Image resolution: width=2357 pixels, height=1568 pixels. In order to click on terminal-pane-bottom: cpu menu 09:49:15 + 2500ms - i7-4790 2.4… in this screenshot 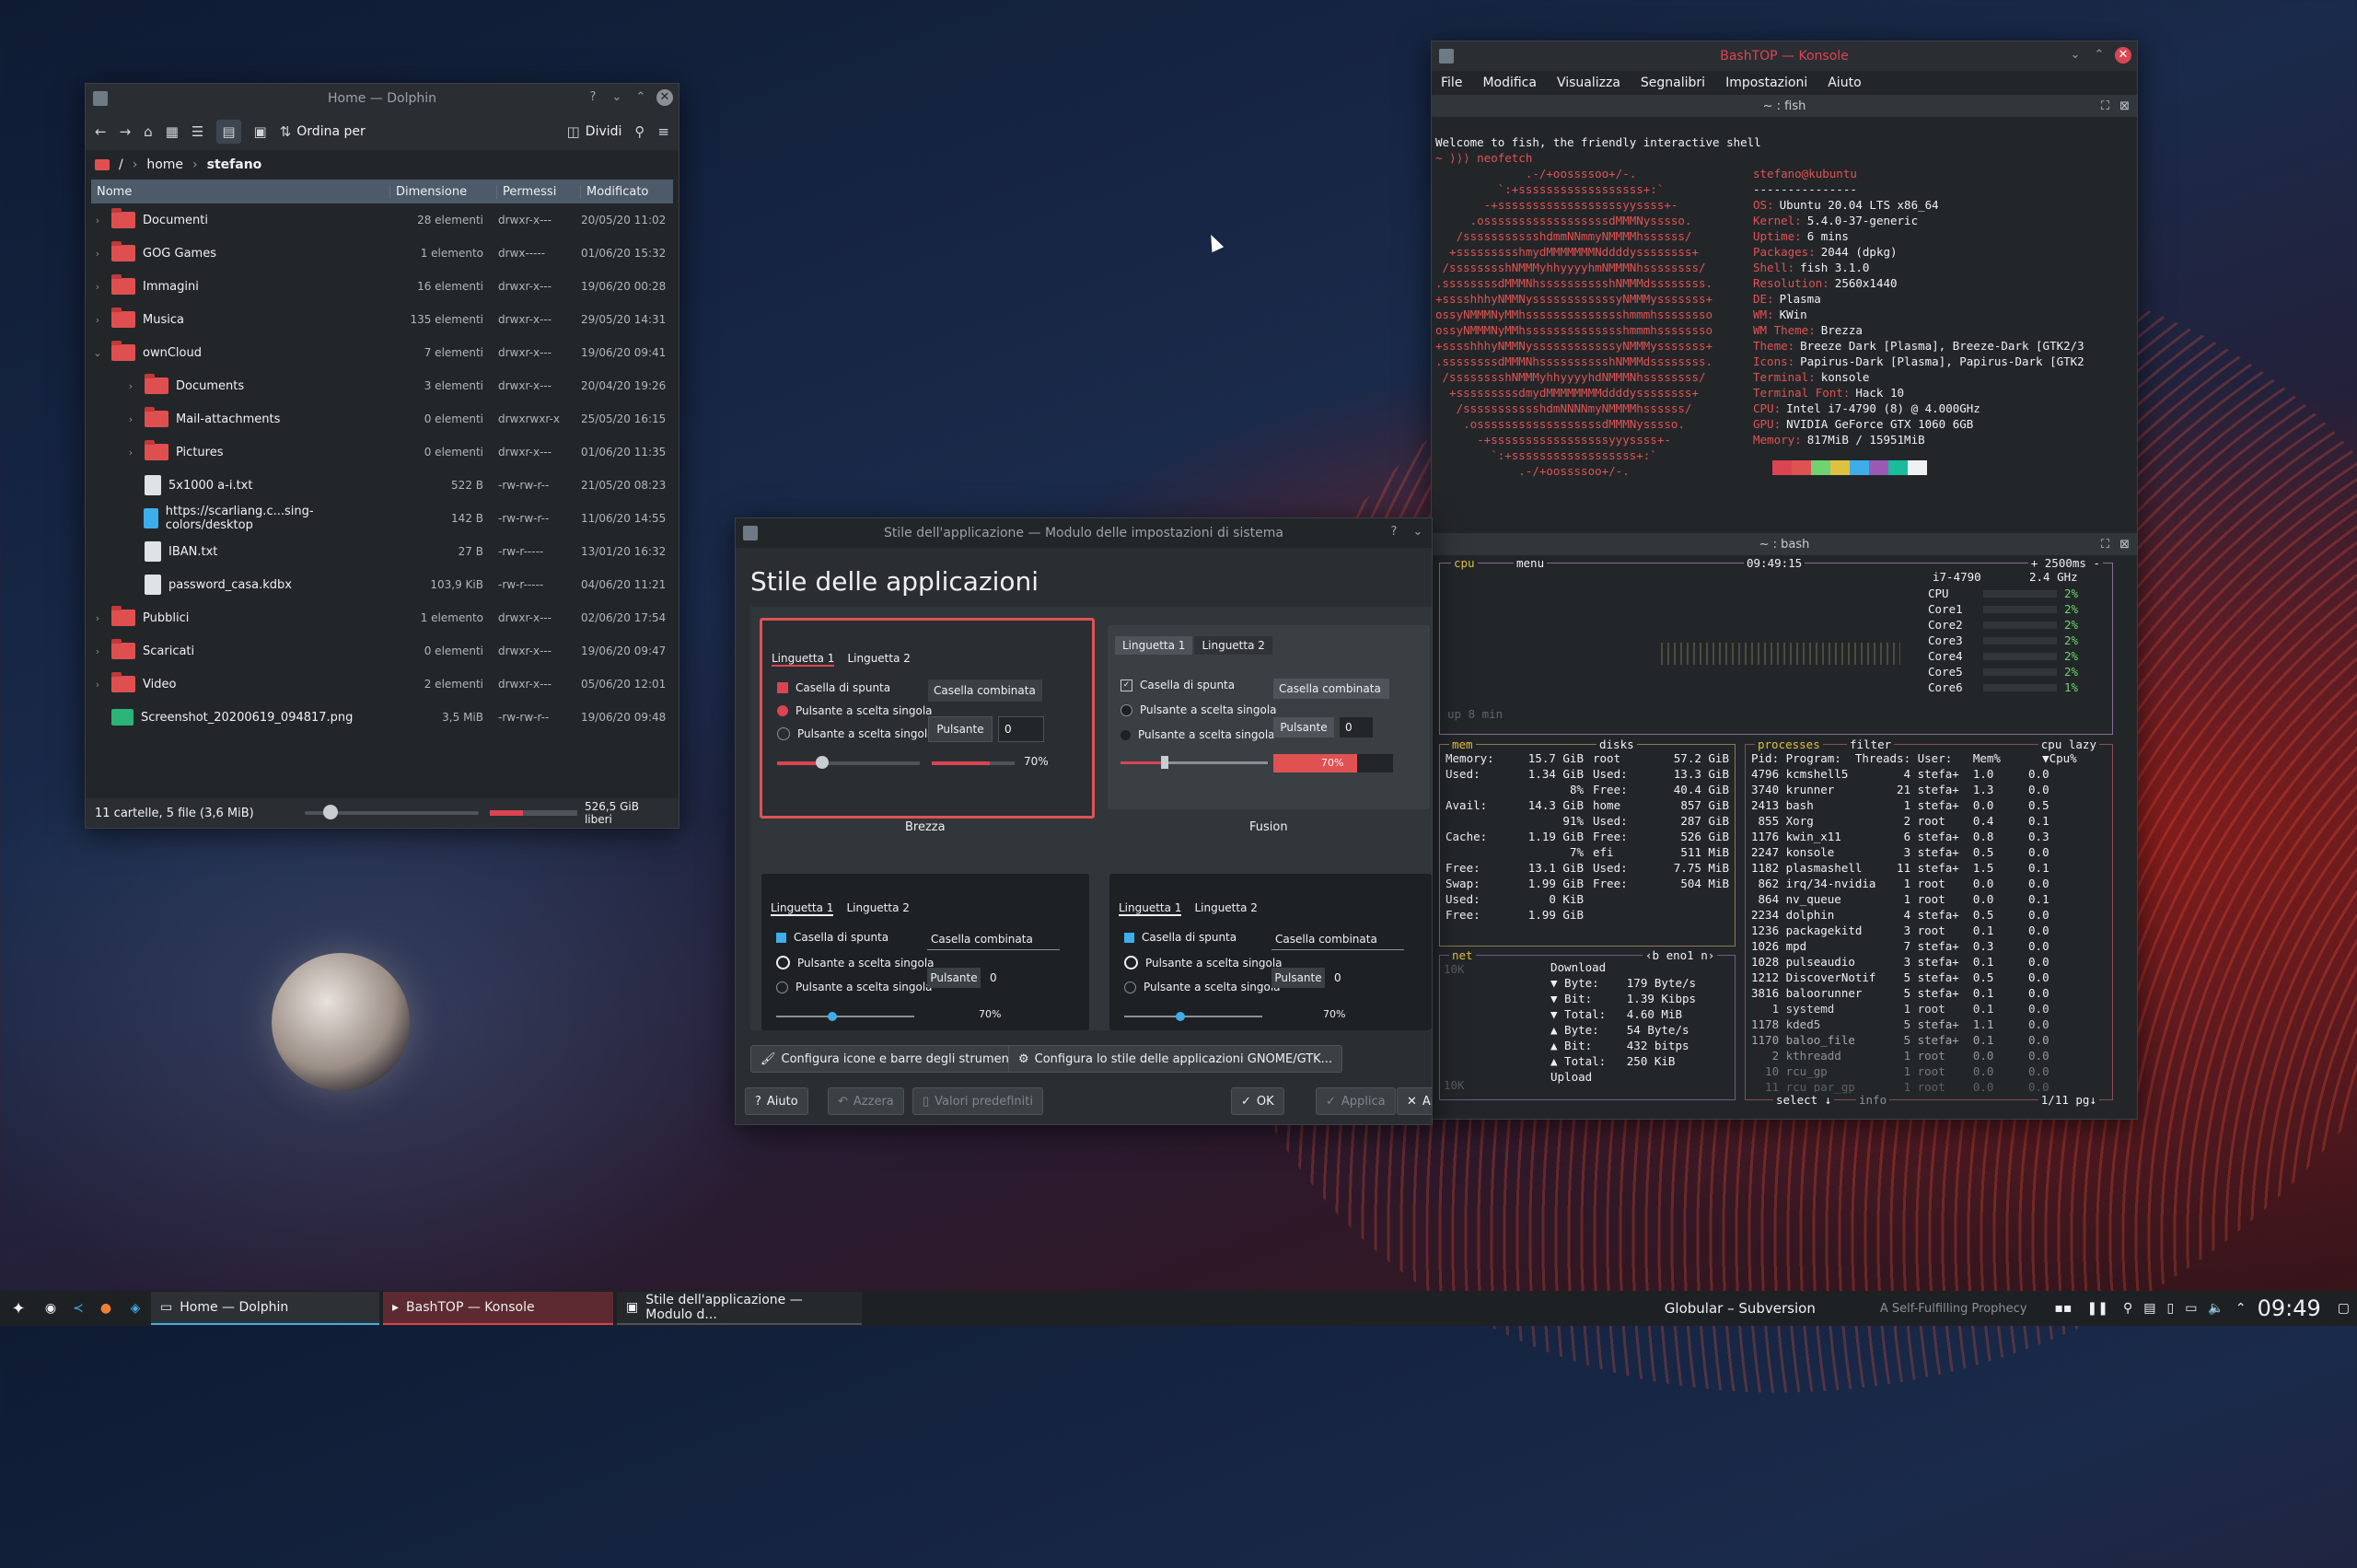, I will do `click(1784, 837)`.